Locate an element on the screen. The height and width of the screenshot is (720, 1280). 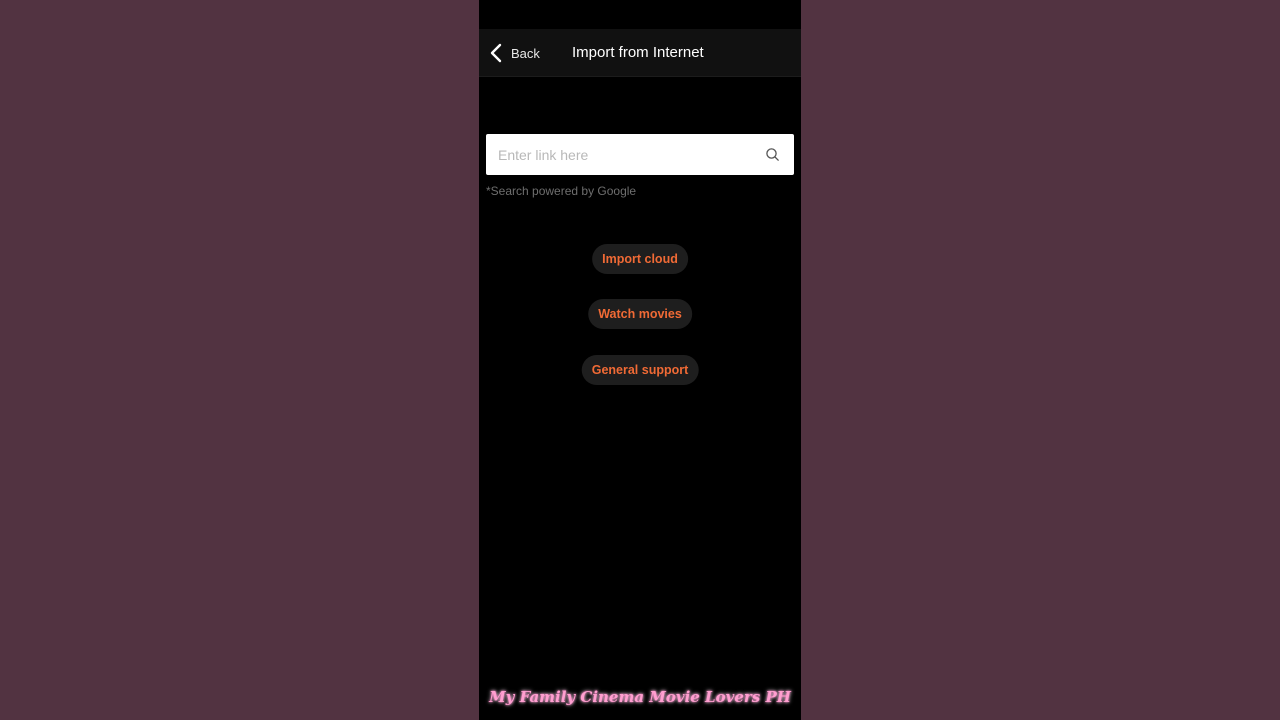
general-support-button: General support is located at coordinates (640, 370).